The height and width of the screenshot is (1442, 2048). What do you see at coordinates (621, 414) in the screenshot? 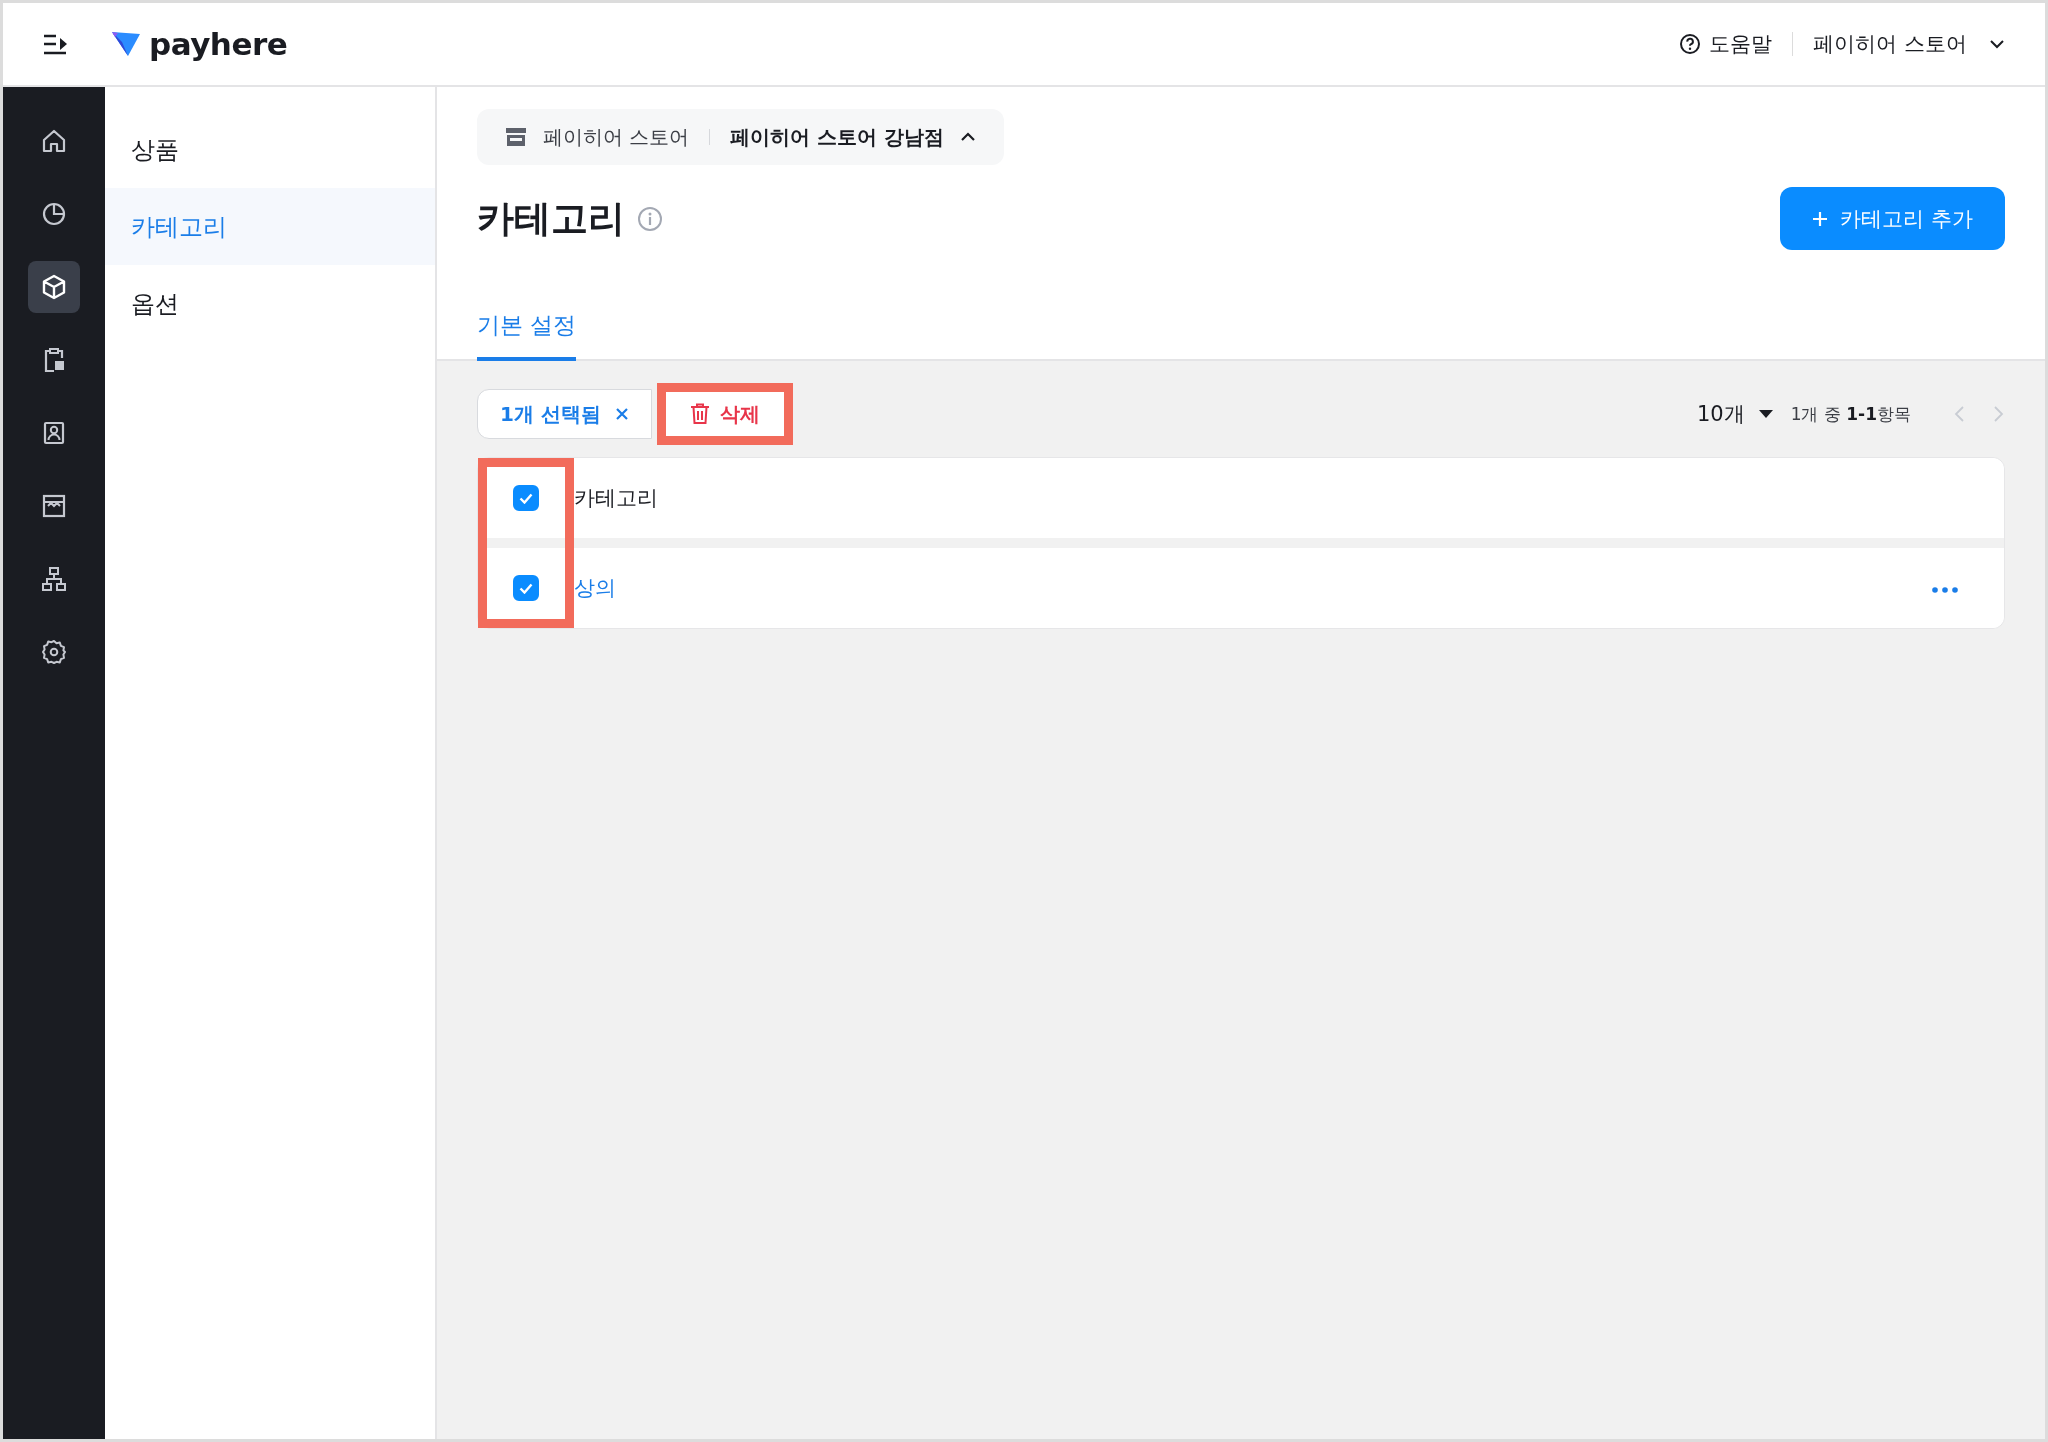
I see `close-icon` at bounding box center [621, 414].